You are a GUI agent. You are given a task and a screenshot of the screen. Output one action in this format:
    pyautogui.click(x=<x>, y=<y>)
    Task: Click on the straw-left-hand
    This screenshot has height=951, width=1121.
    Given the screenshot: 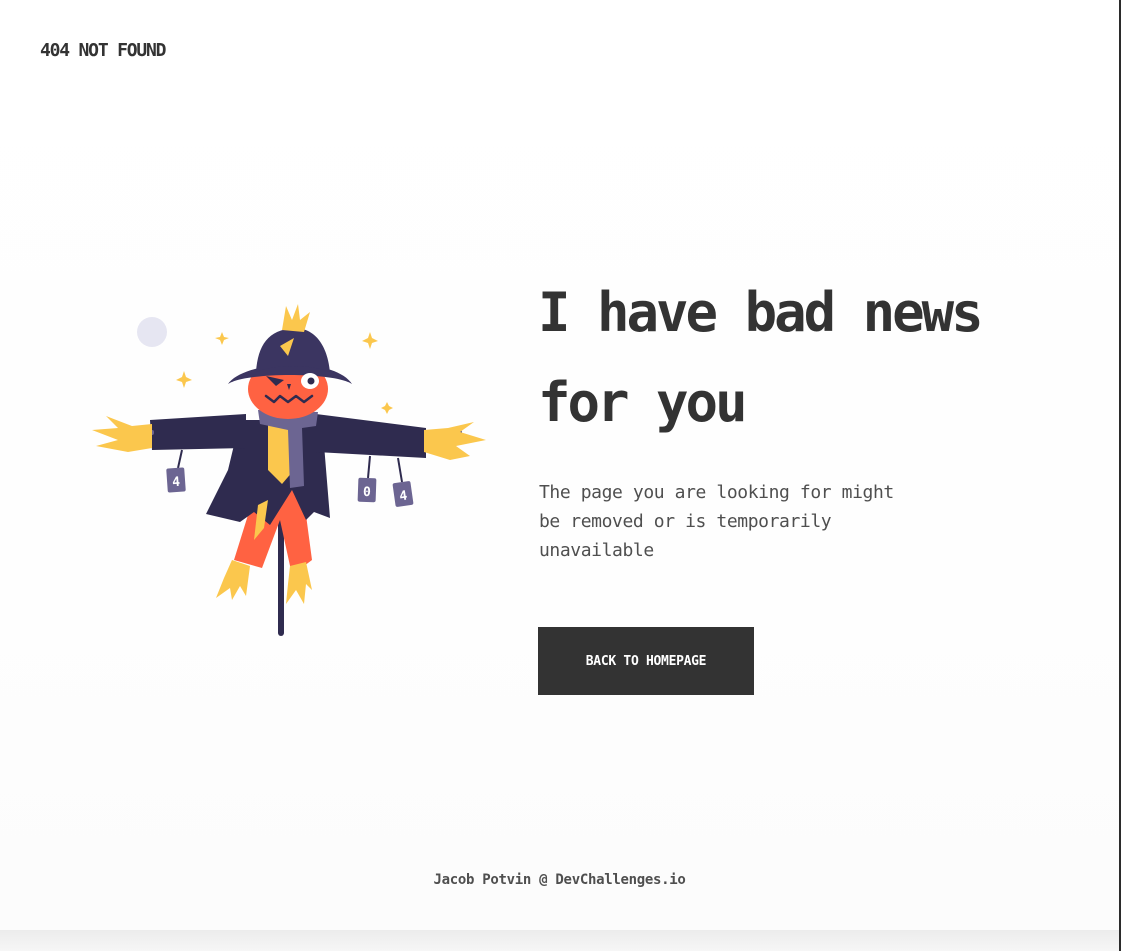 What is the action you would take?
    pyautogui.click(x=122, y=434)
    